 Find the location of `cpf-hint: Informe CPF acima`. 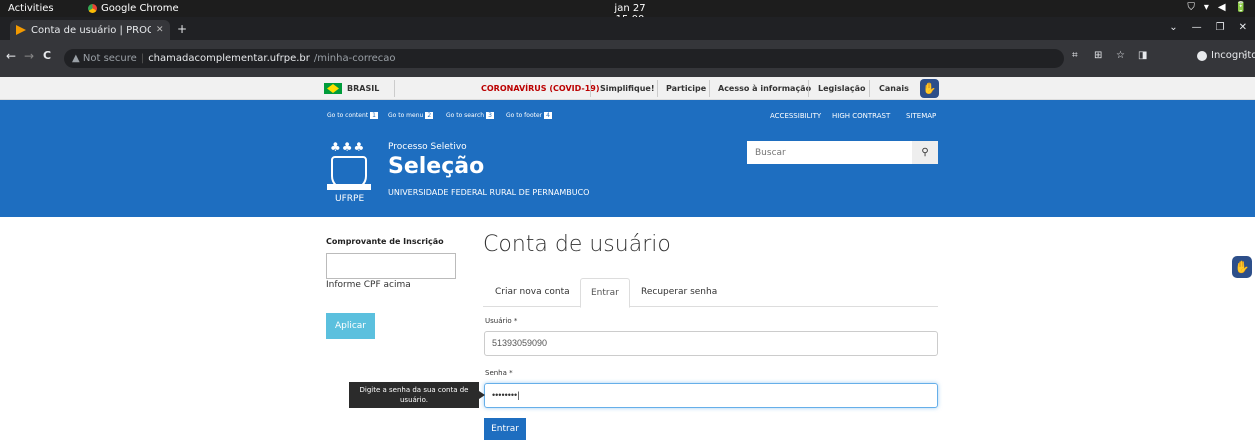

cpf-hint: Informe CPF acima is located at coordinates (368, 285).